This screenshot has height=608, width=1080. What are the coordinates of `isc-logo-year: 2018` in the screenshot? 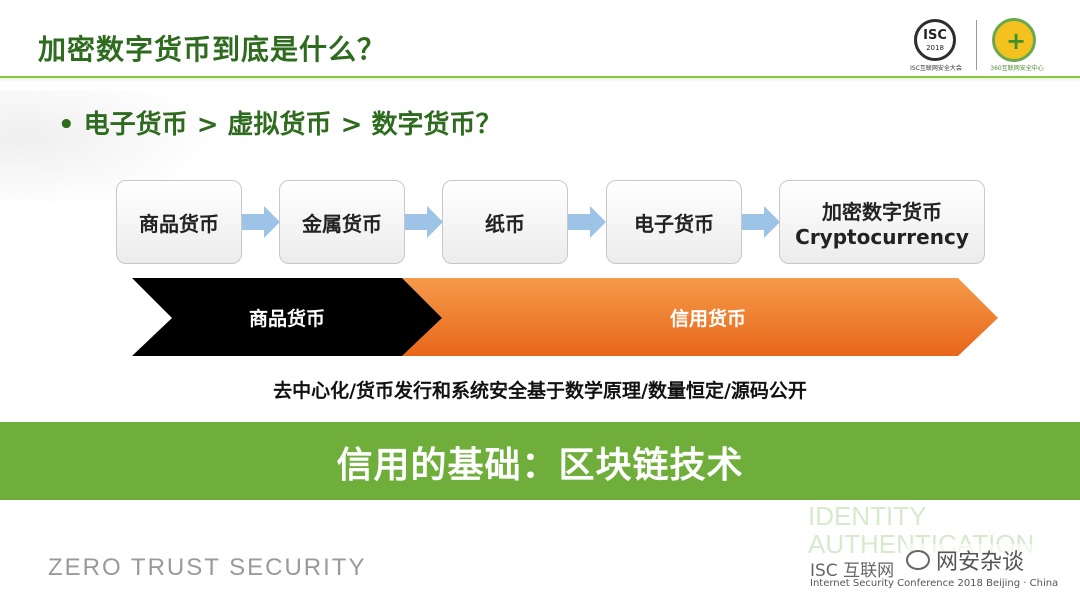 It's located at (935, 48).